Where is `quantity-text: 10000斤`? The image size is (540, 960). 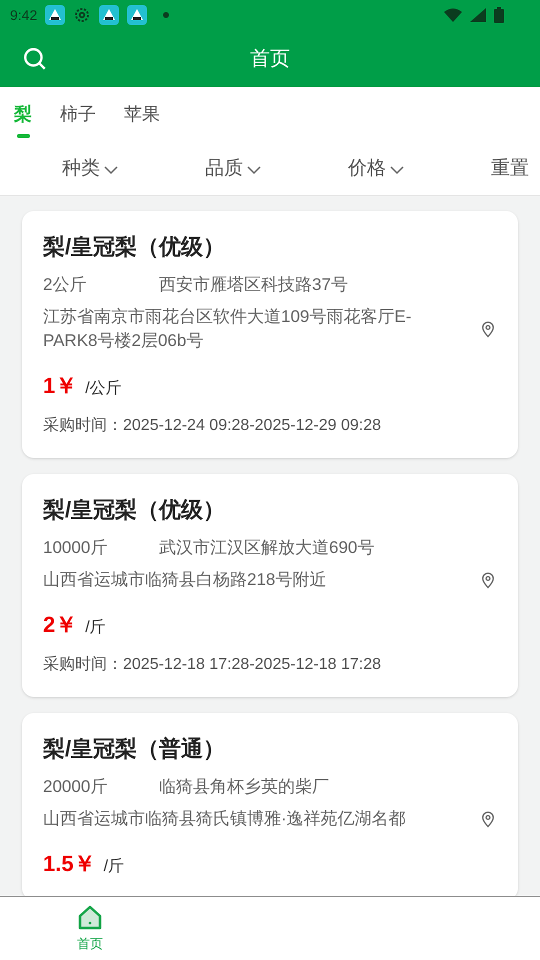 quantity-text: 10000斤 is located at coordinates (75, 548).